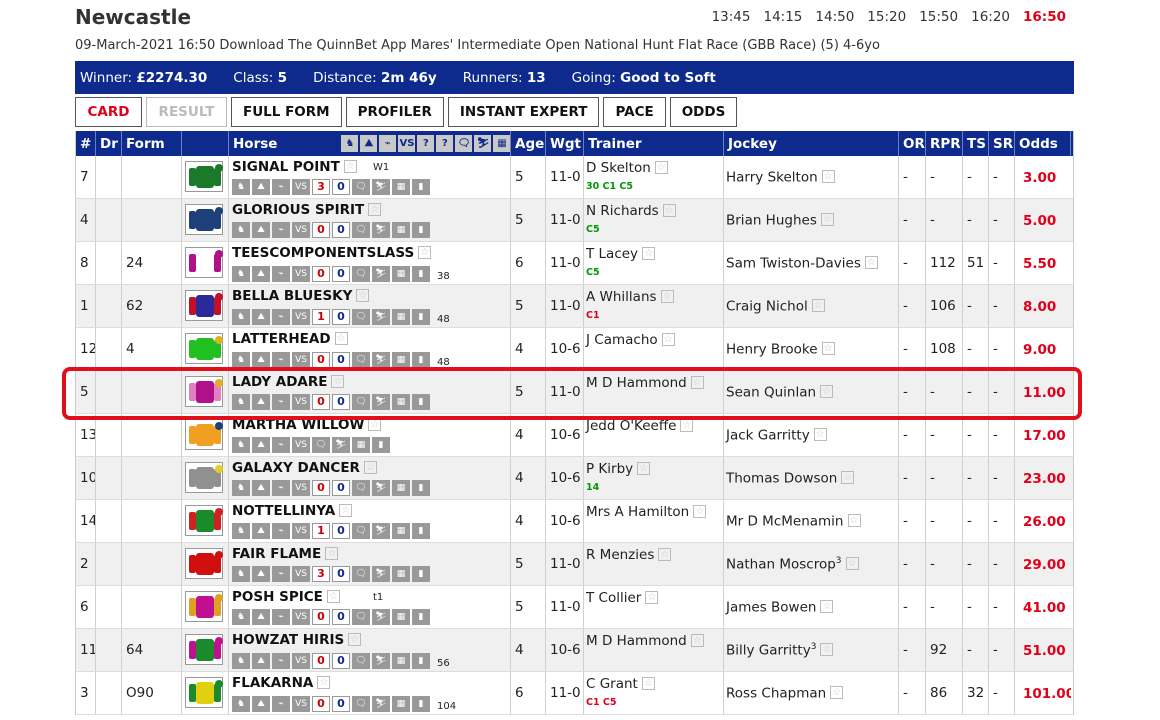  Describe the element at coordinates (771, 221) in the screenshot. I see `jockey-name-text: Brian Hughes` at that location.